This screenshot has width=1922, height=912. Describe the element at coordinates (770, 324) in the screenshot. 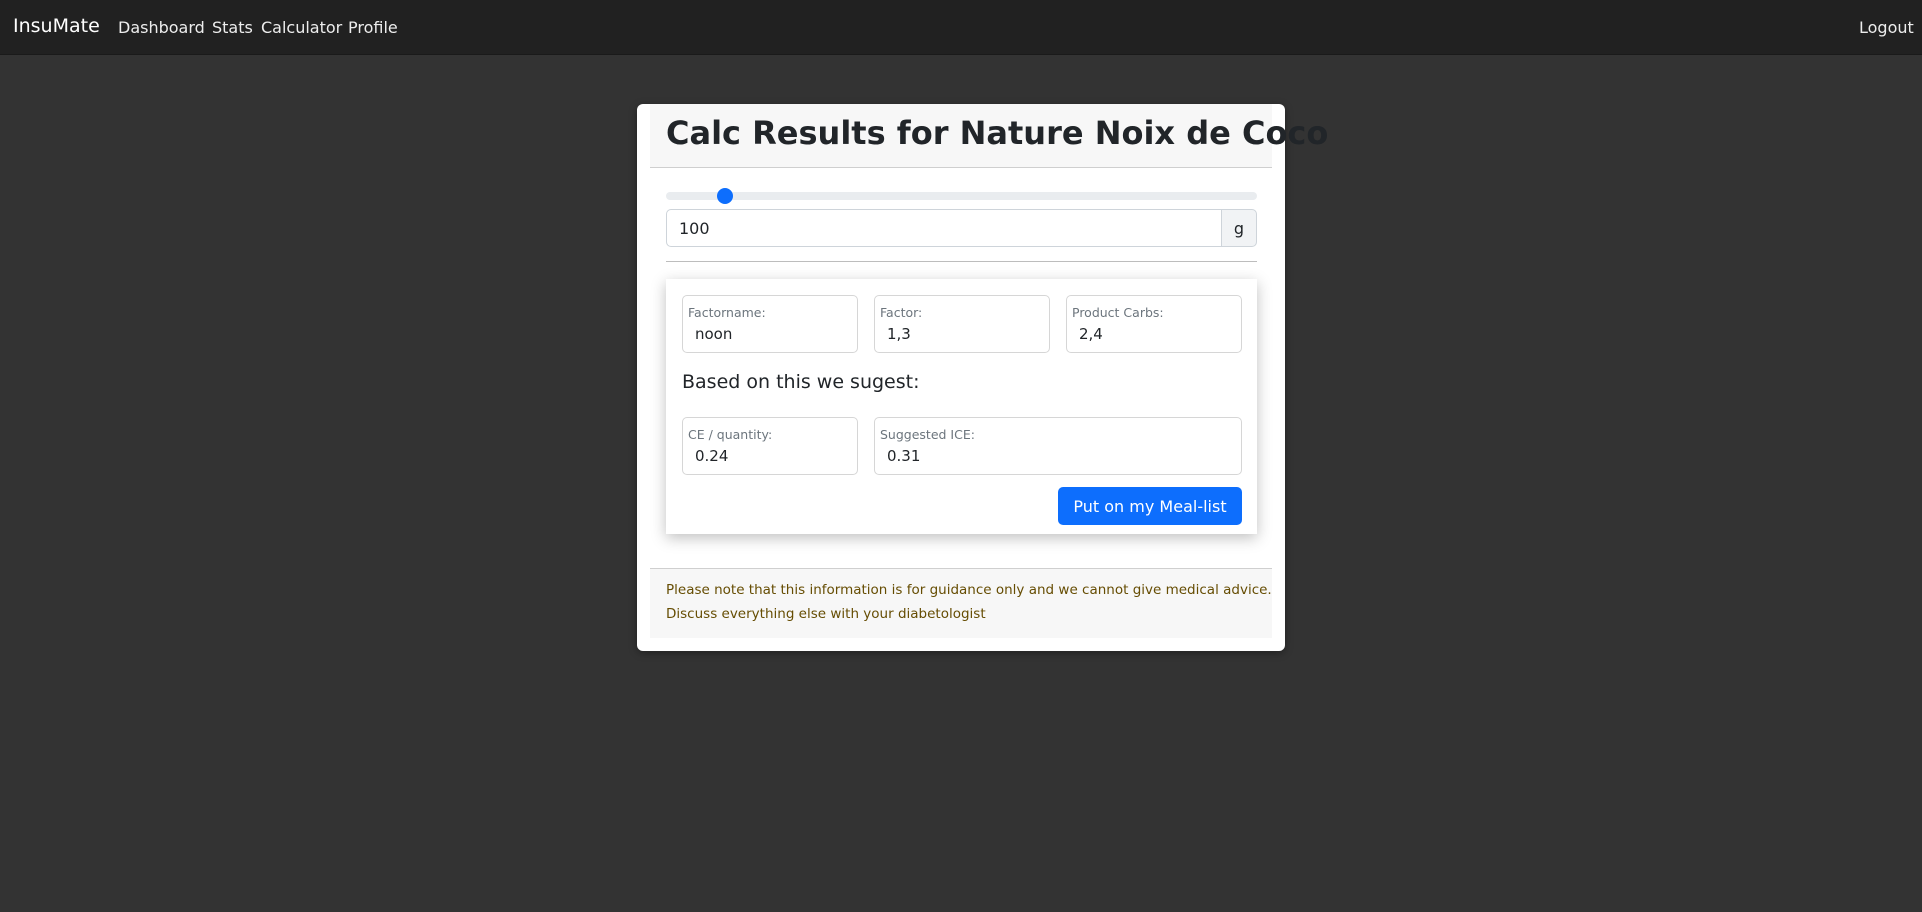

I see `factorname-field: Factorname: noon` at that location.